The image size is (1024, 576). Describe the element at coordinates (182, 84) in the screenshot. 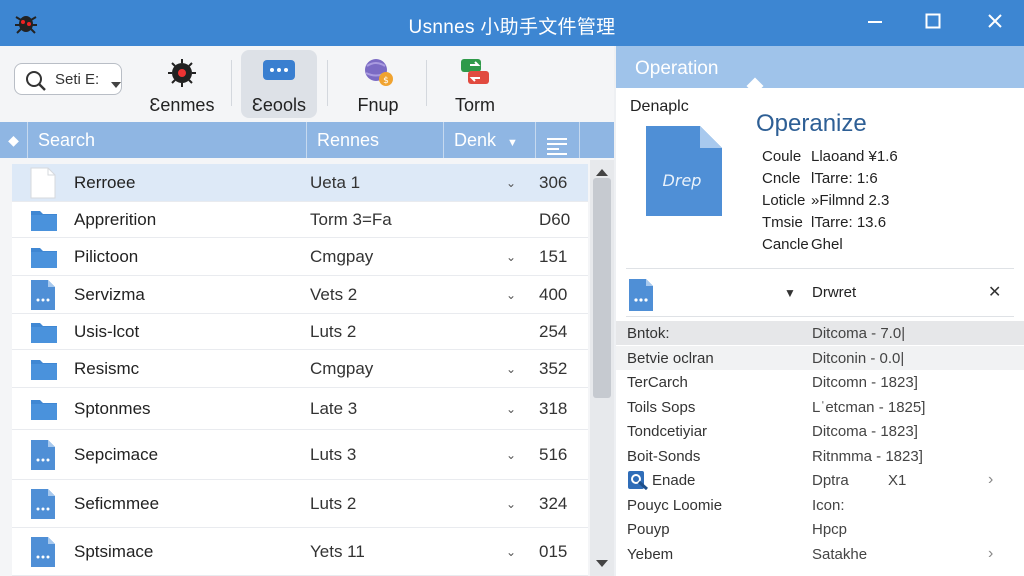

I see `toolbar-button-enmes: Ɛenmes` at that location.